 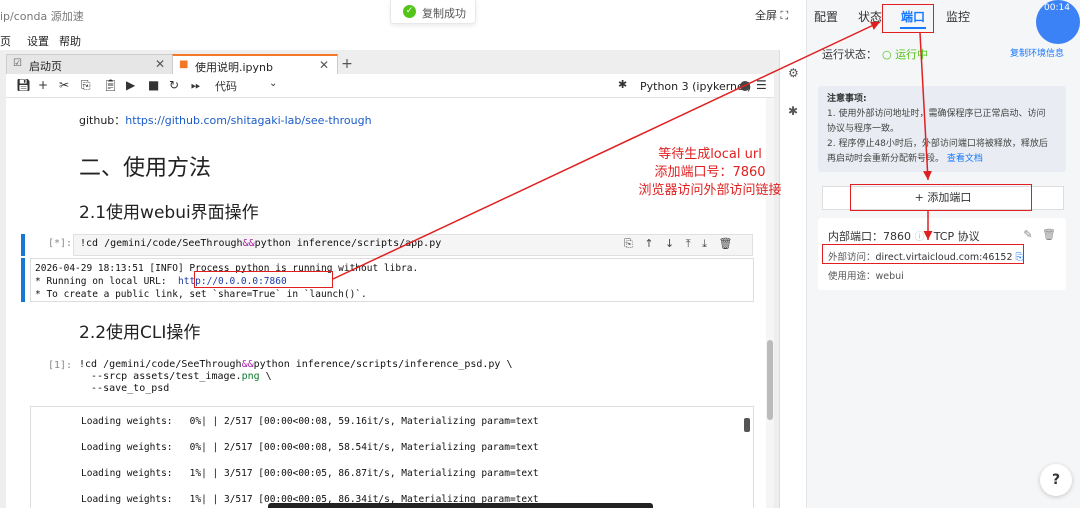 What do you see at coordinates (628, 243) in the screenshot?
I see `duplicate-icon: ⎘` at bounding box center [628, 243].